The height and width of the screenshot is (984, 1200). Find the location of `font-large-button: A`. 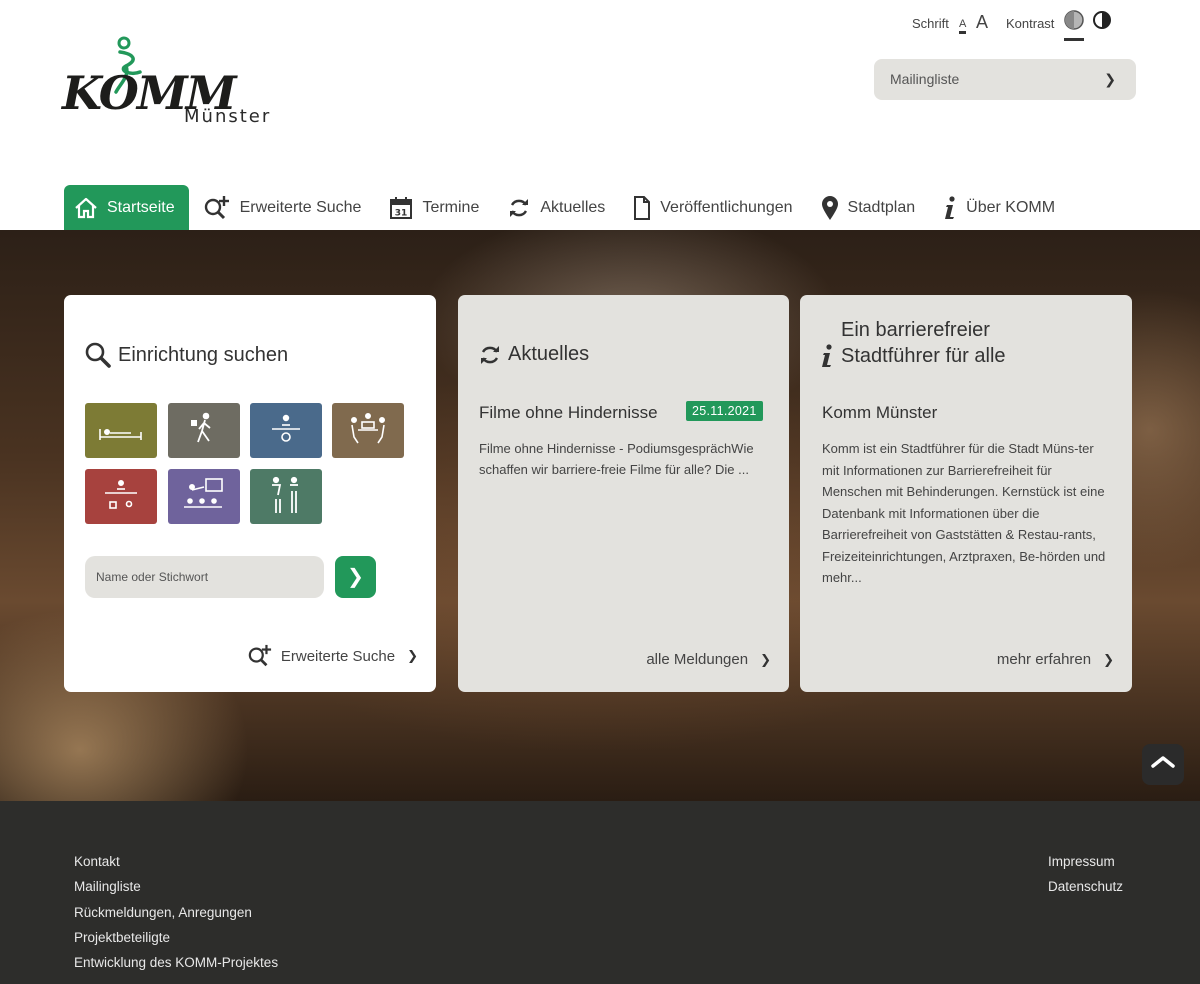

font-large-button: A is located at coordinates (982, 22).